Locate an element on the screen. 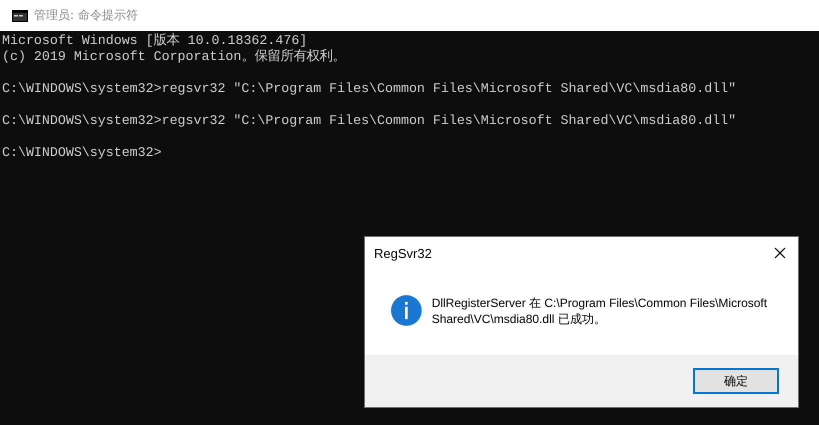  window-title: 管理员: 命令提示符 is located at coordinates (86, 15).